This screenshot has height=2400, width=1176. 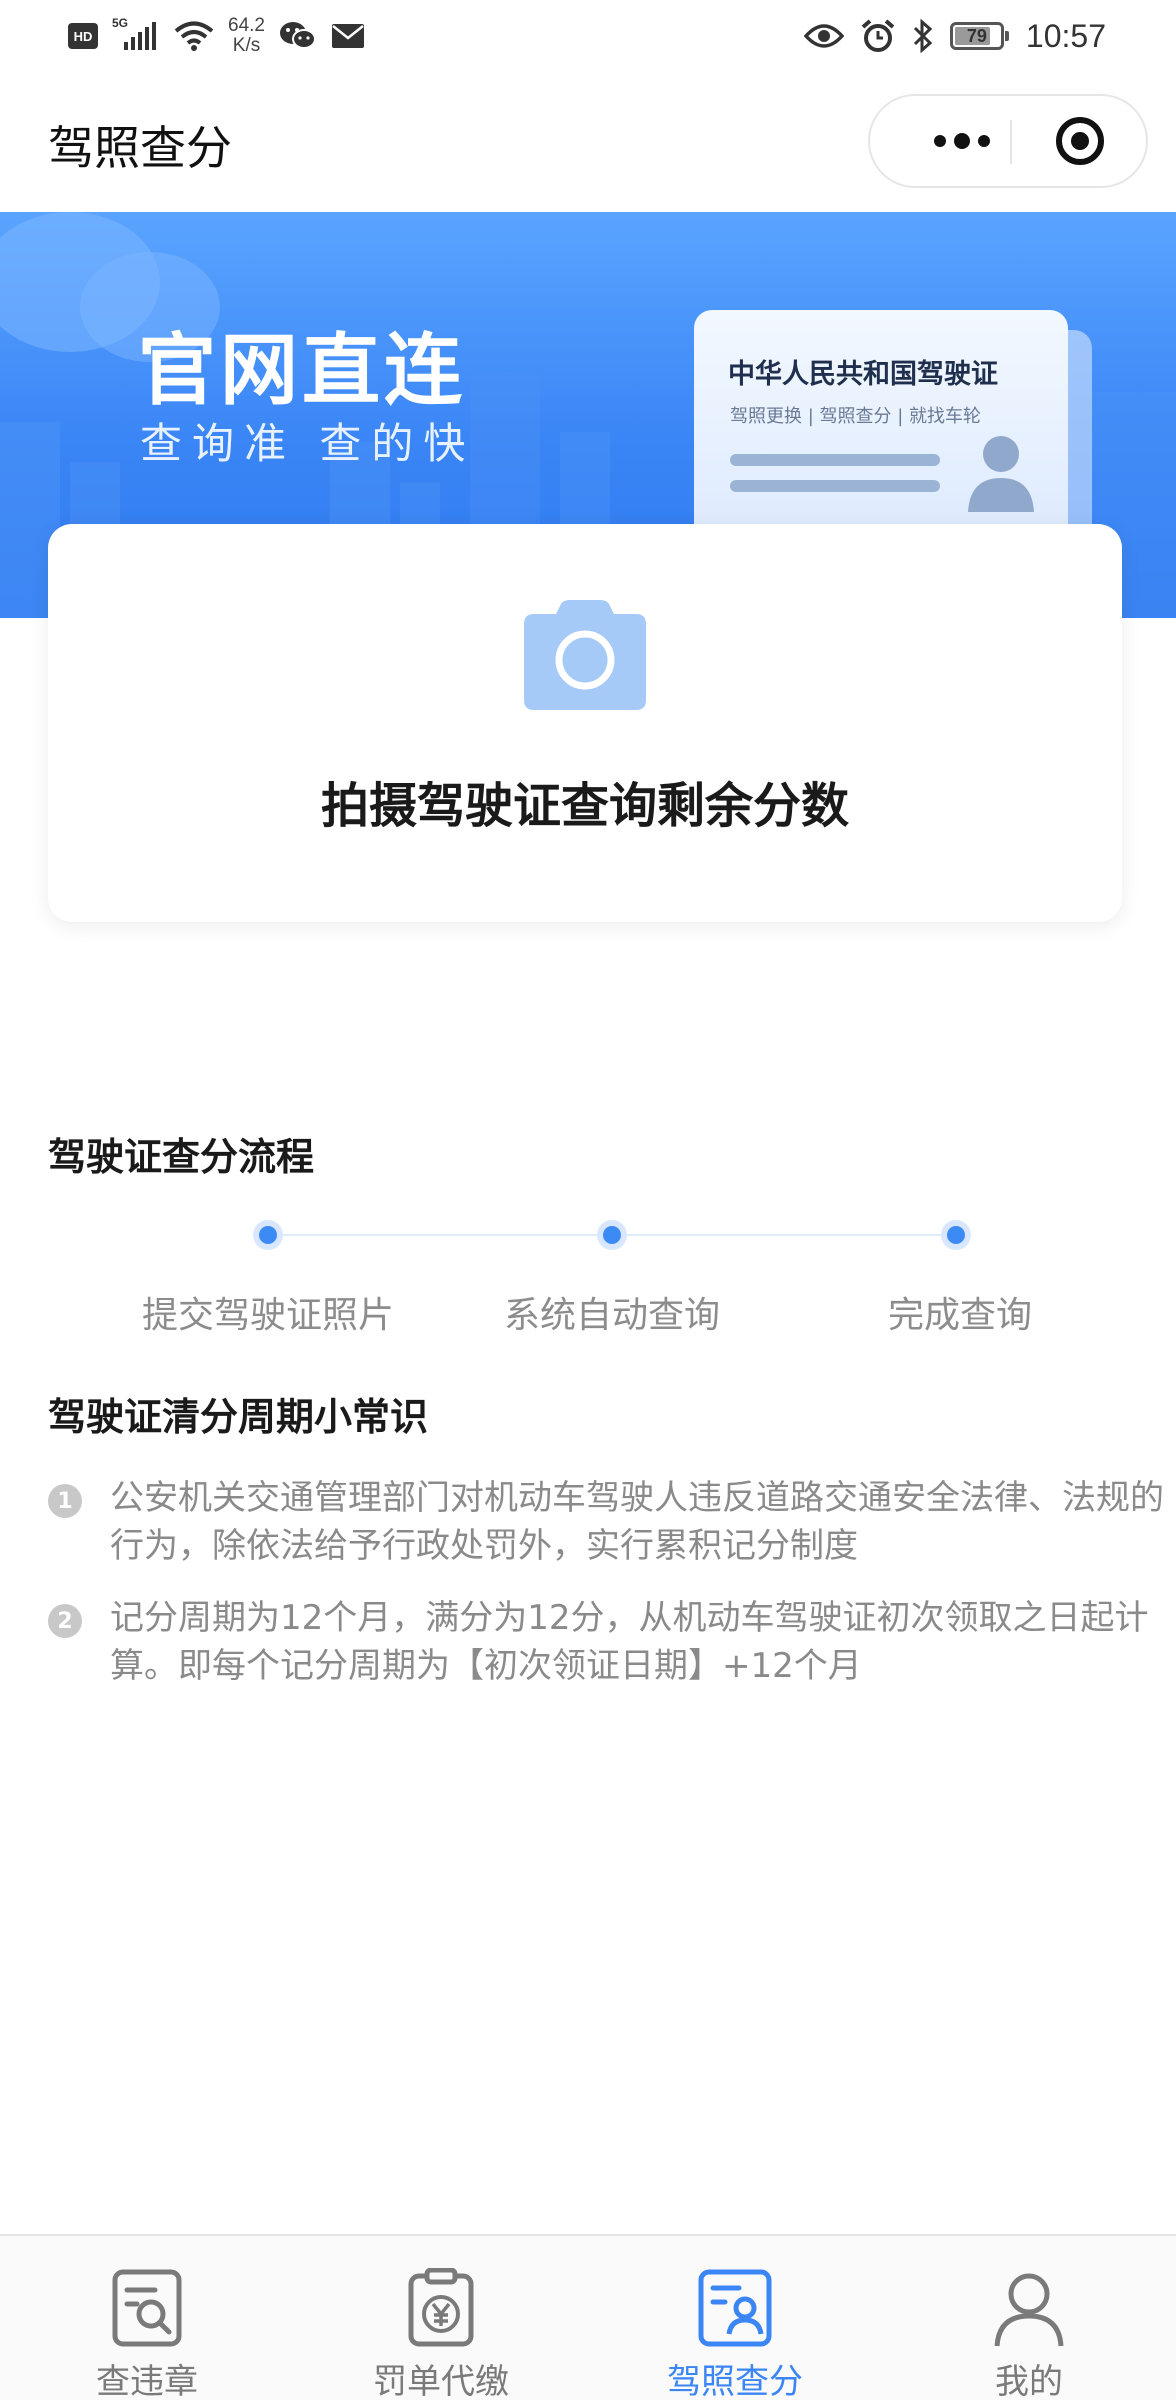 What do you see at coordinates (83, 36) in the screenshot?
I see `hd-badge: HD` at bounding box center [83, 36].